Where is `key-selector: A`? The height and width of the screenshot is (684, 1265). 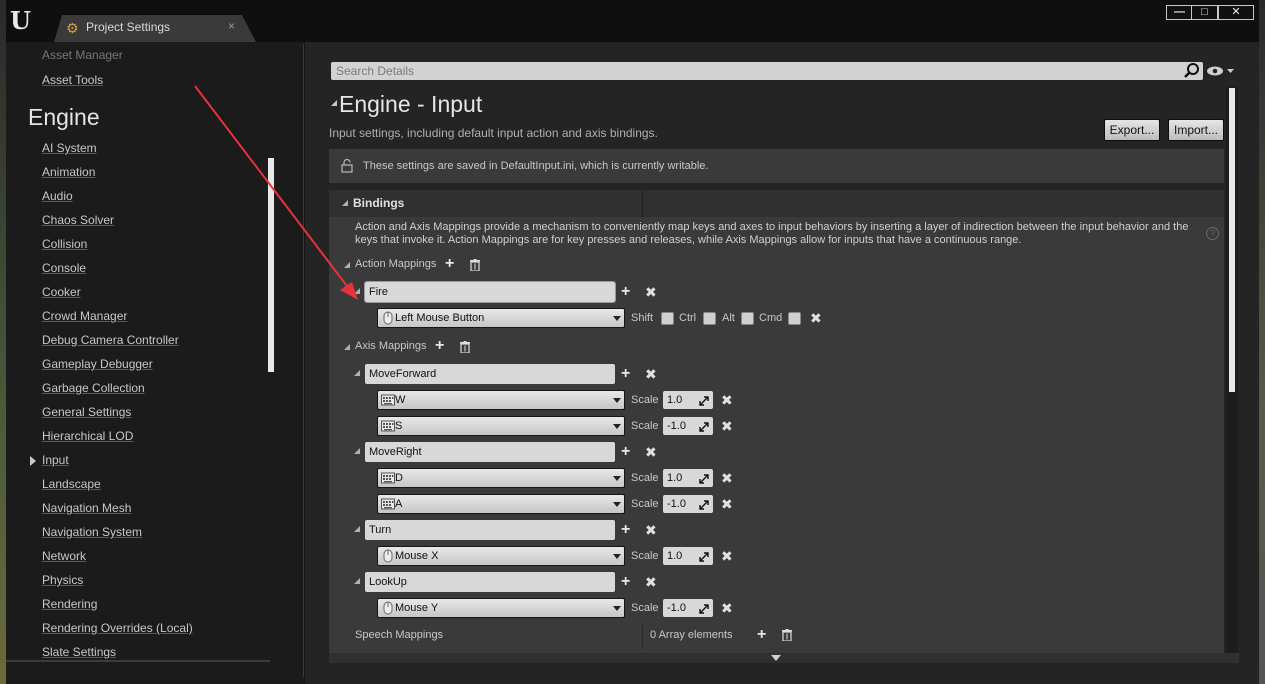 key-selector: A is located at coordinates (501, 504).